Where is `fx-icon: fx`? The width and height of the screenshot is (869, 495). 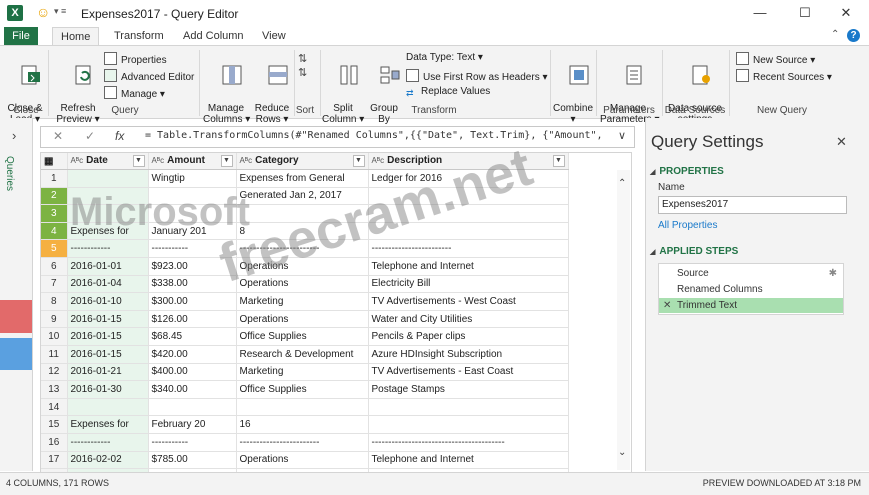 fx-icon: fx is located at coordinates (119, 136).